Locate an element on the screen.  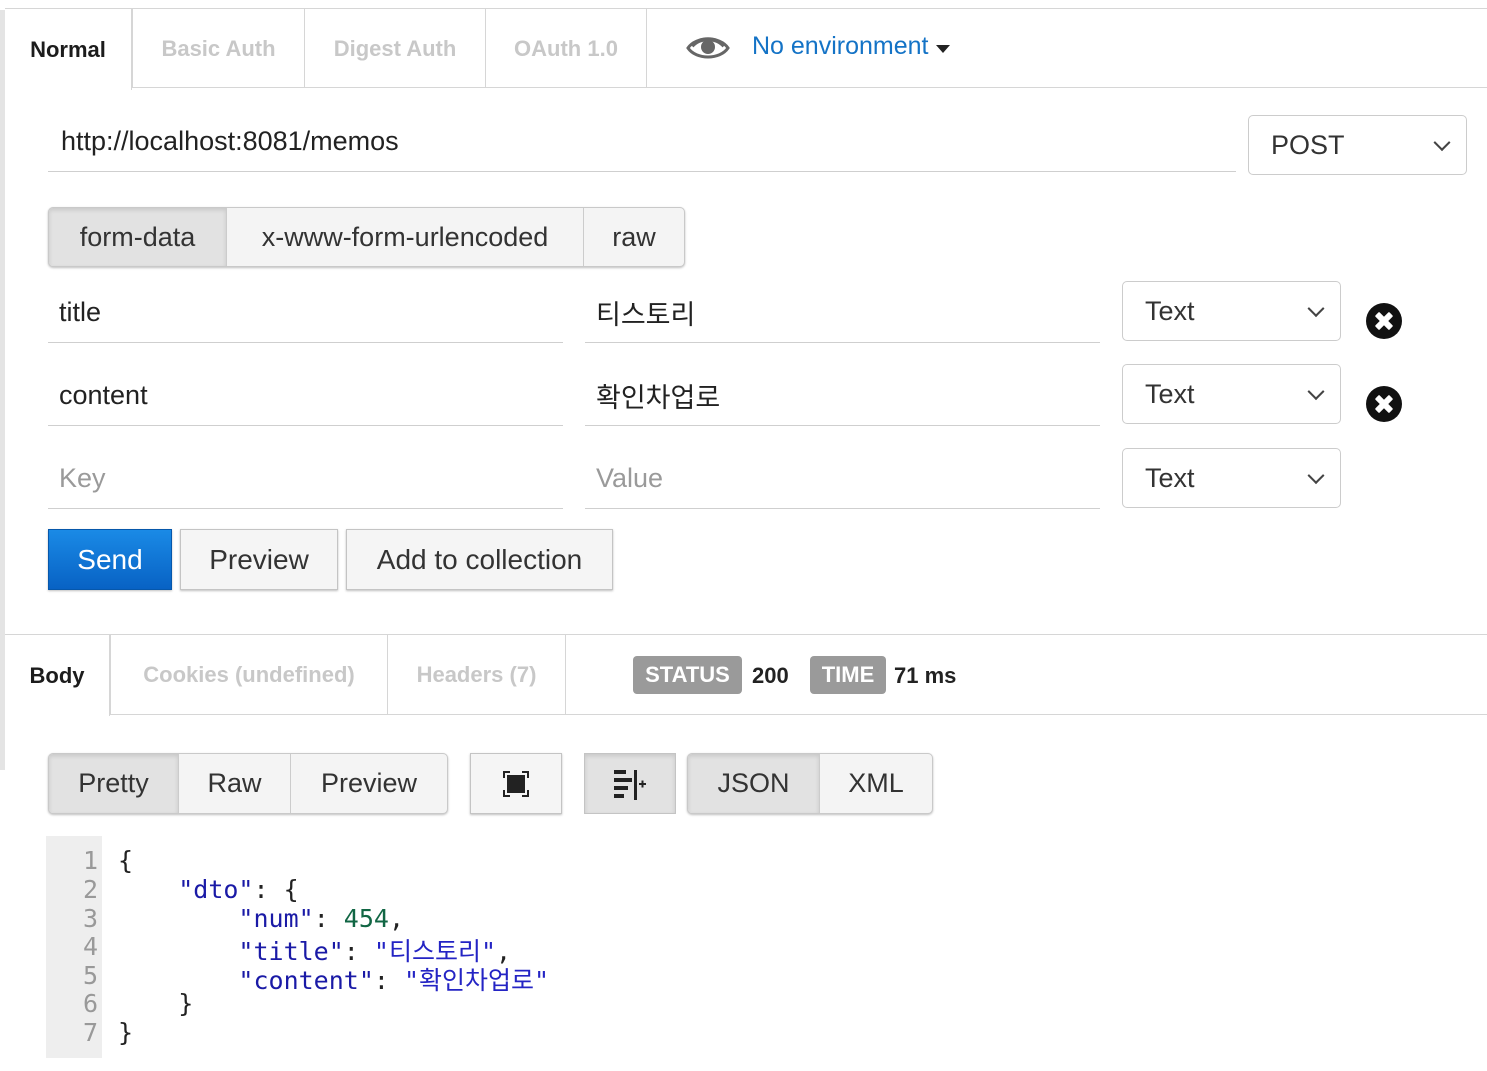
wrap-lines-icon is located at coordinates (630, 784).